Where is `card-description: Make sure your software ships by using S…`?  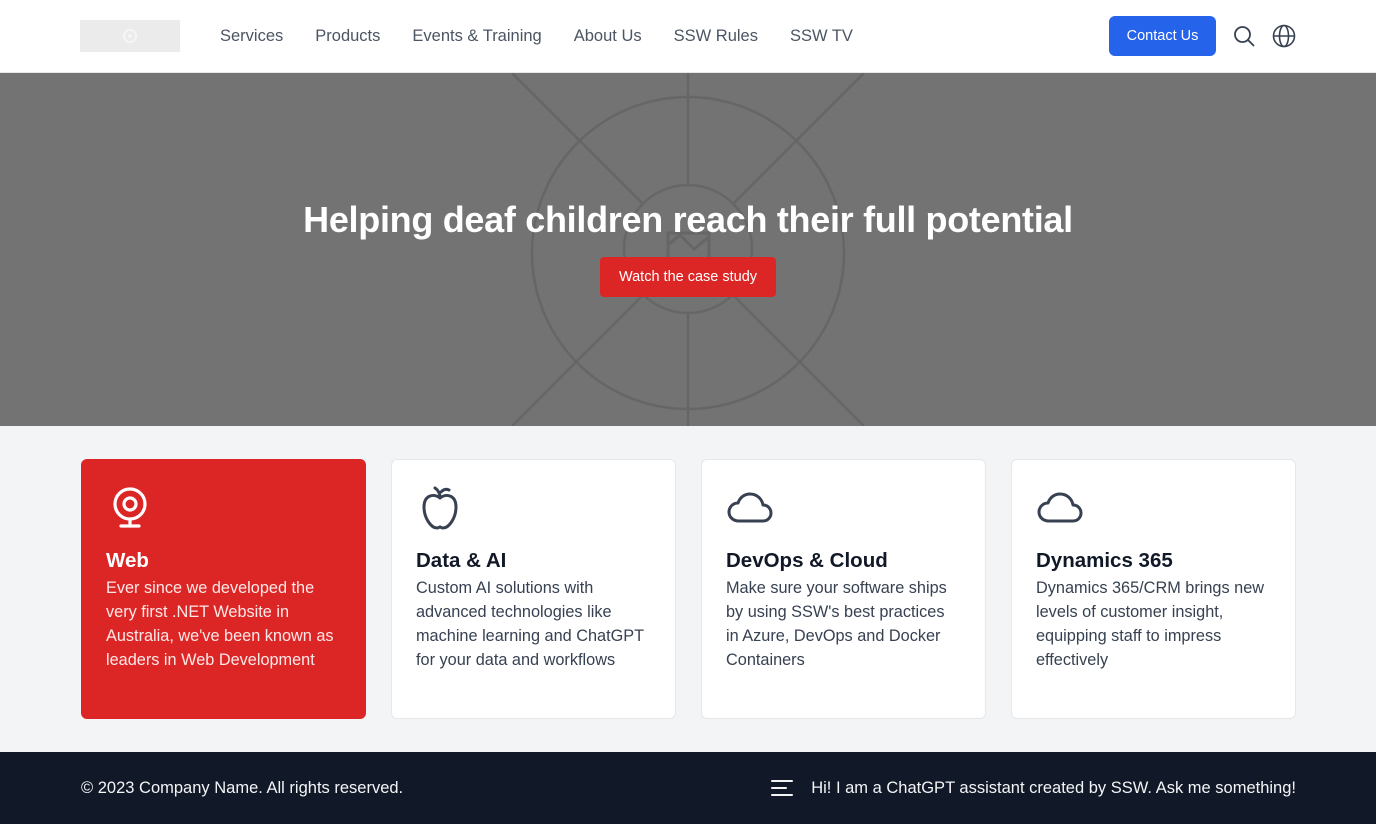 card-description: Make sure your software ships by using S… is located at coordinates (836, 624).